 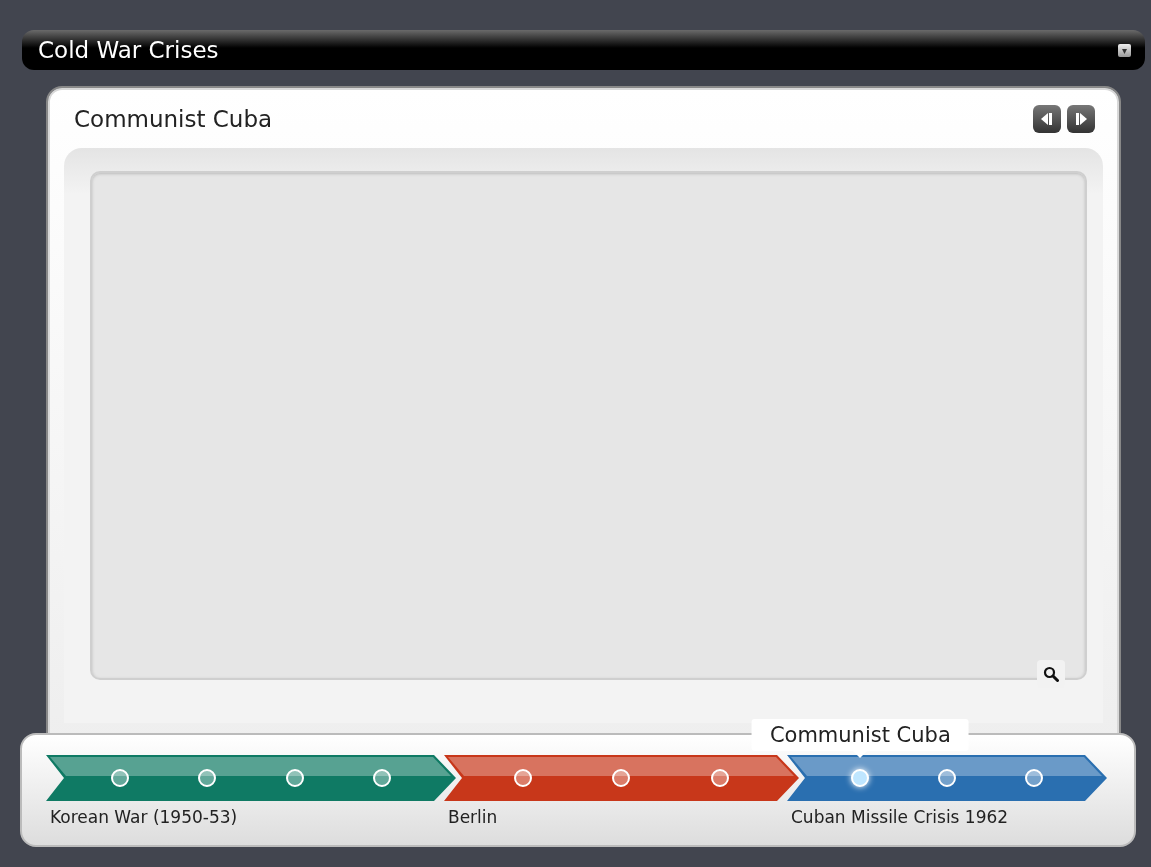 I want to click on next-icon, so click(x=1081, y=119).